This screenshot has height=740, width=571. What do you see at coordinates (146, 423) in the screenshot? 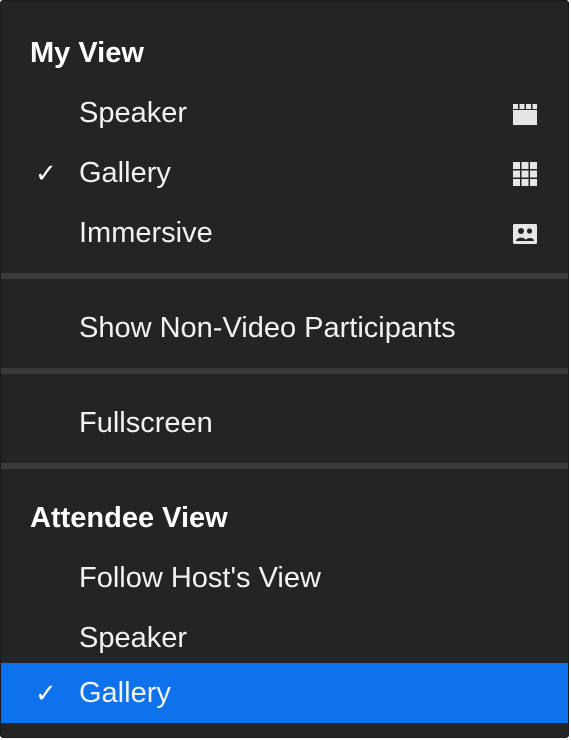
I see `menu-item-label: Fullscreen` at bounding box center [146, 423].